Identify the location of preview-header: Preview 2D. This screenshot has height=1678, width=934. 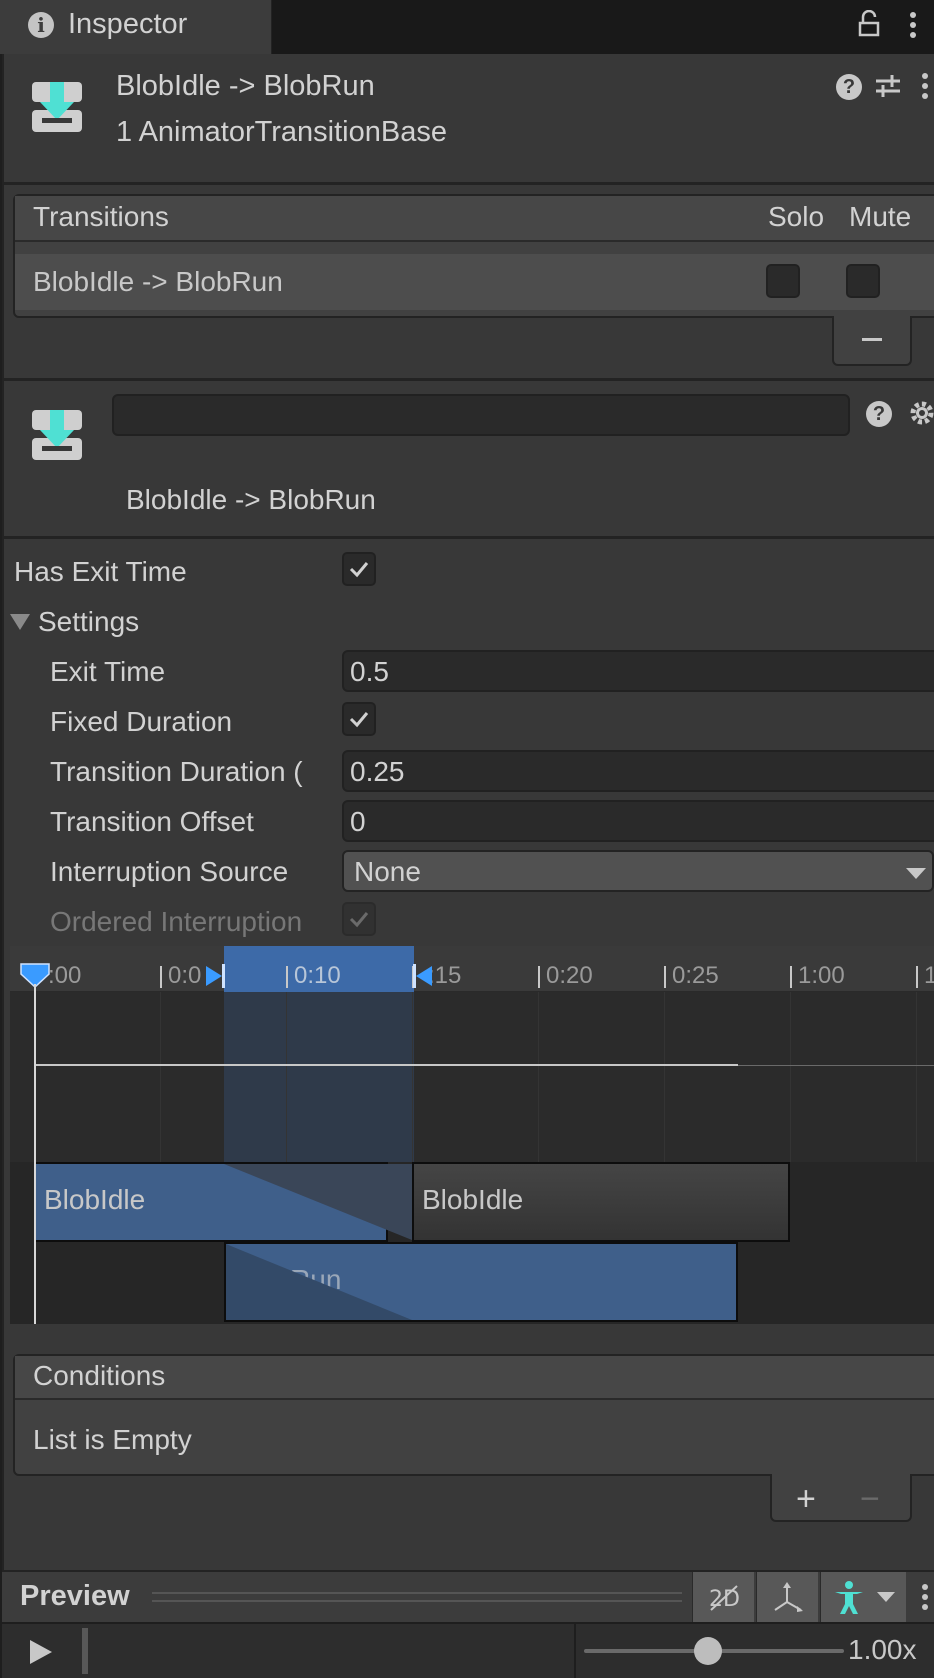
(468, 1597).